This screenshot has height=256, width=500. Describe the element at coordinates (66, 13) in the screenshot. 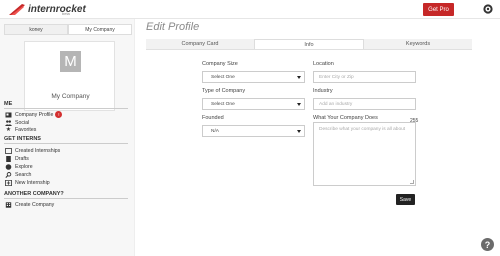

I see `beta-tag: beta` at that location.